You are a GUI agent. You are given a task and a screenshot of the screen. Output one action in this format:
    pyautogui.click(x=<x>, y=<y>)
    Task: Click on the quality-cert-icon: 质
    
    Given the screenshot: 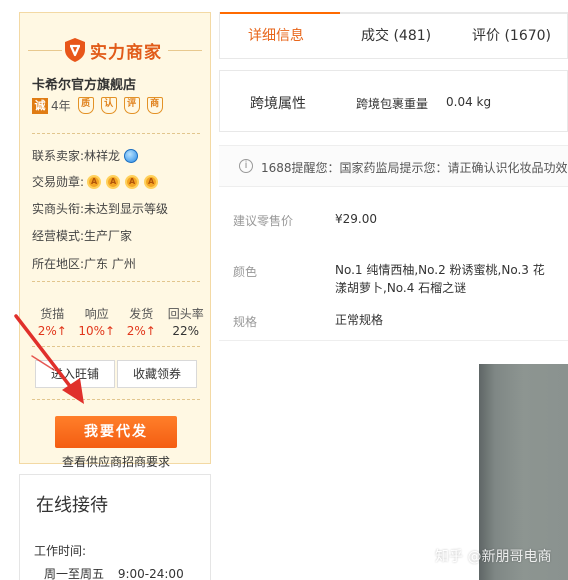 What is the action you would take?
    pyautogui.click(x=85, y=105)
    